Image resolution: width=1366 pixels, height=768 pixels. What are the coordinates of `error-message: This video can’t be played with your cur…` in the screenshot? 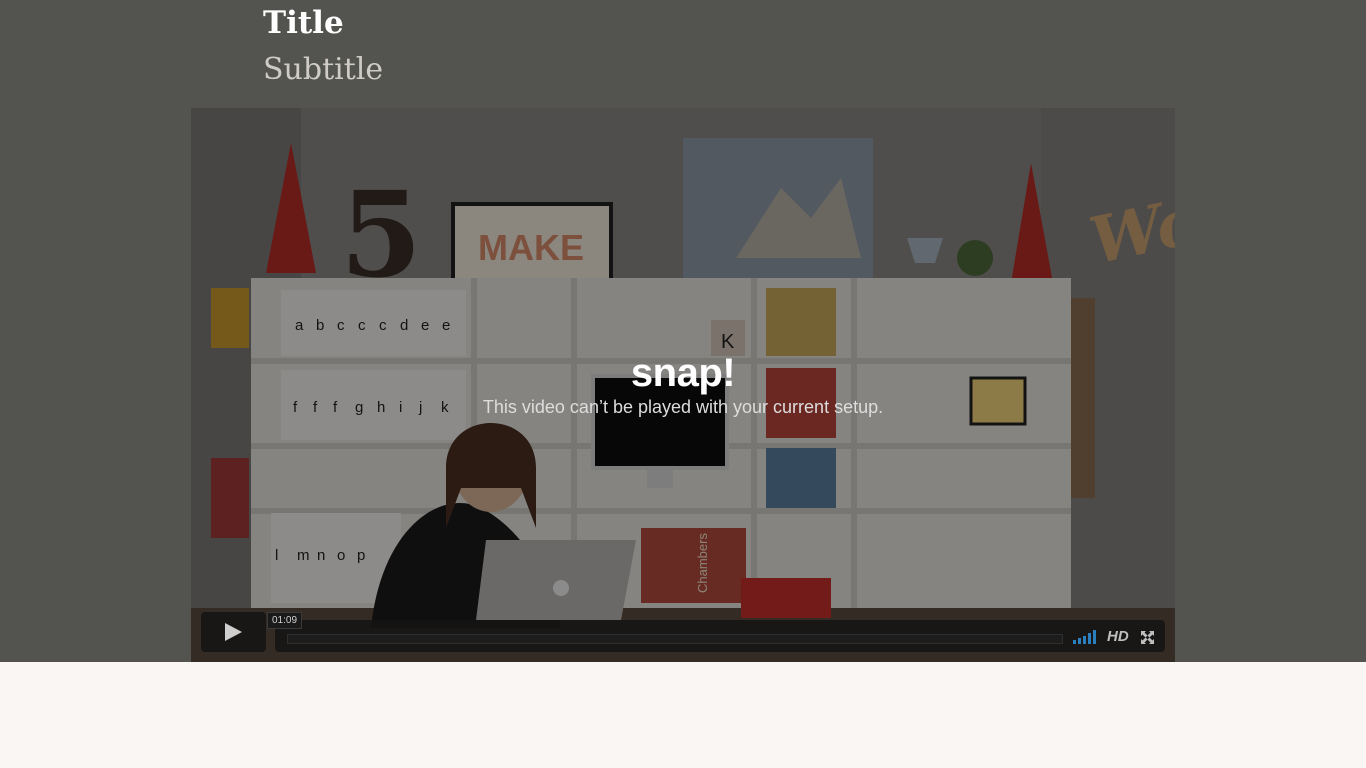 It's located at (683, 407).